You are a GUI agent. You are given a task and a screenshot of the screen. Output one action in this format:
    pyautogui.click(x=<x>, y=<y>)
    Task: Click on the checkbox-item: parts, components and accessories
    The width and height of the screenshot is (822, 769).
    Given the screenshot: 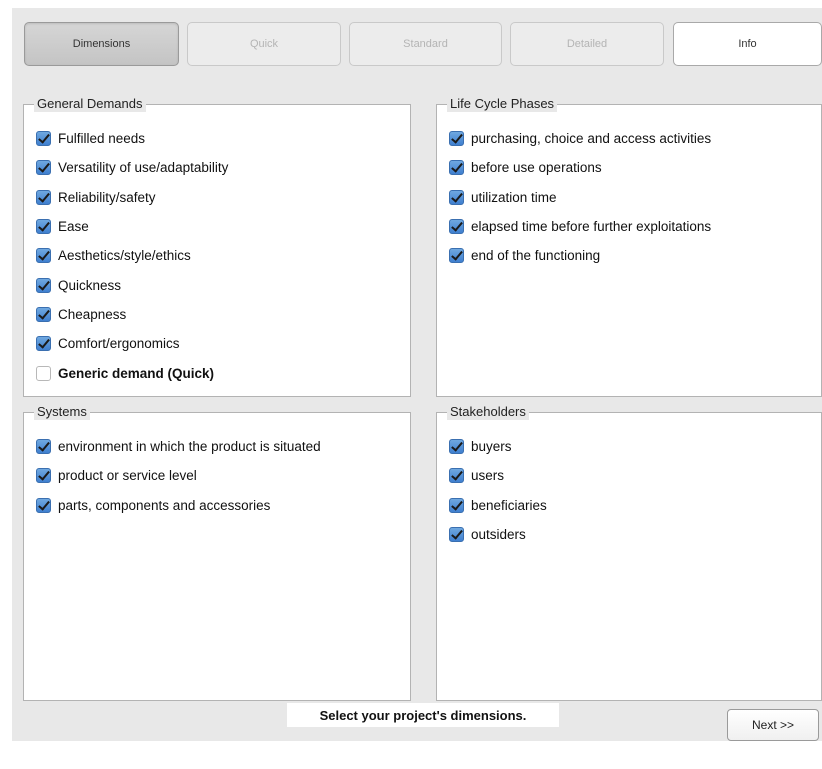 What is the action you would take?
    pyautogui.click(x=220, y=505)
    